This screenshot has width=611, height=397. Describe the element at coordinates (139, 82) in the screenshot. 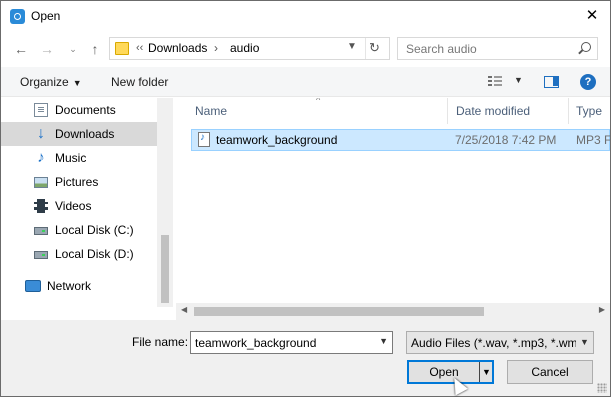

I see `new-folder-button: New folder` at that location.